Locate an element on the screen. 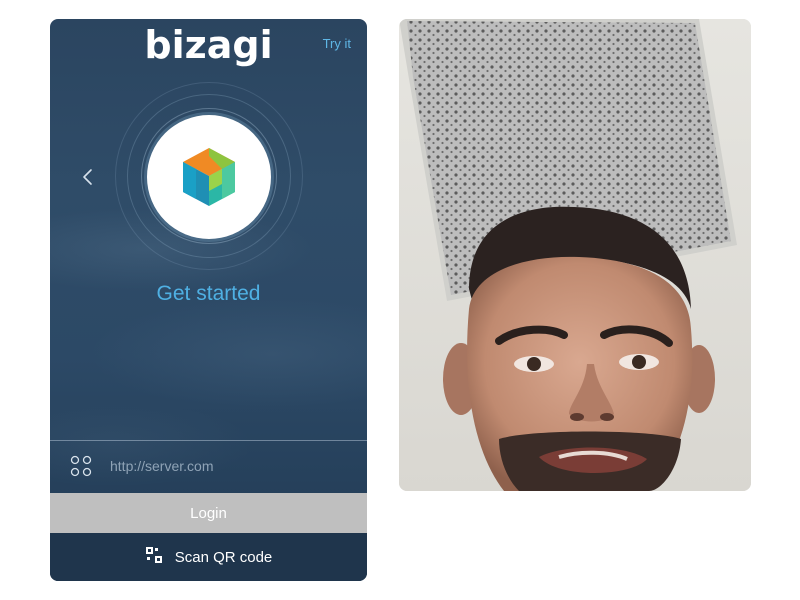 The height and width of the screenshot is (600, 800). qr-code-icon is located at coordinates (154, 557).